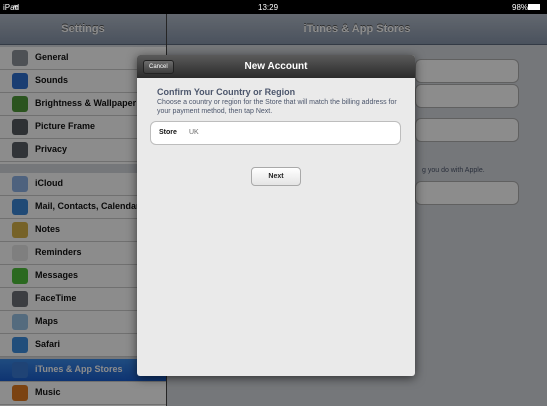 Image resolution: width=547 pixels, height=406 pixels. What do you see at coordinates (268, 7) in the screenshot?
I see `clock: 13:29` at bounding box center [268, 7].